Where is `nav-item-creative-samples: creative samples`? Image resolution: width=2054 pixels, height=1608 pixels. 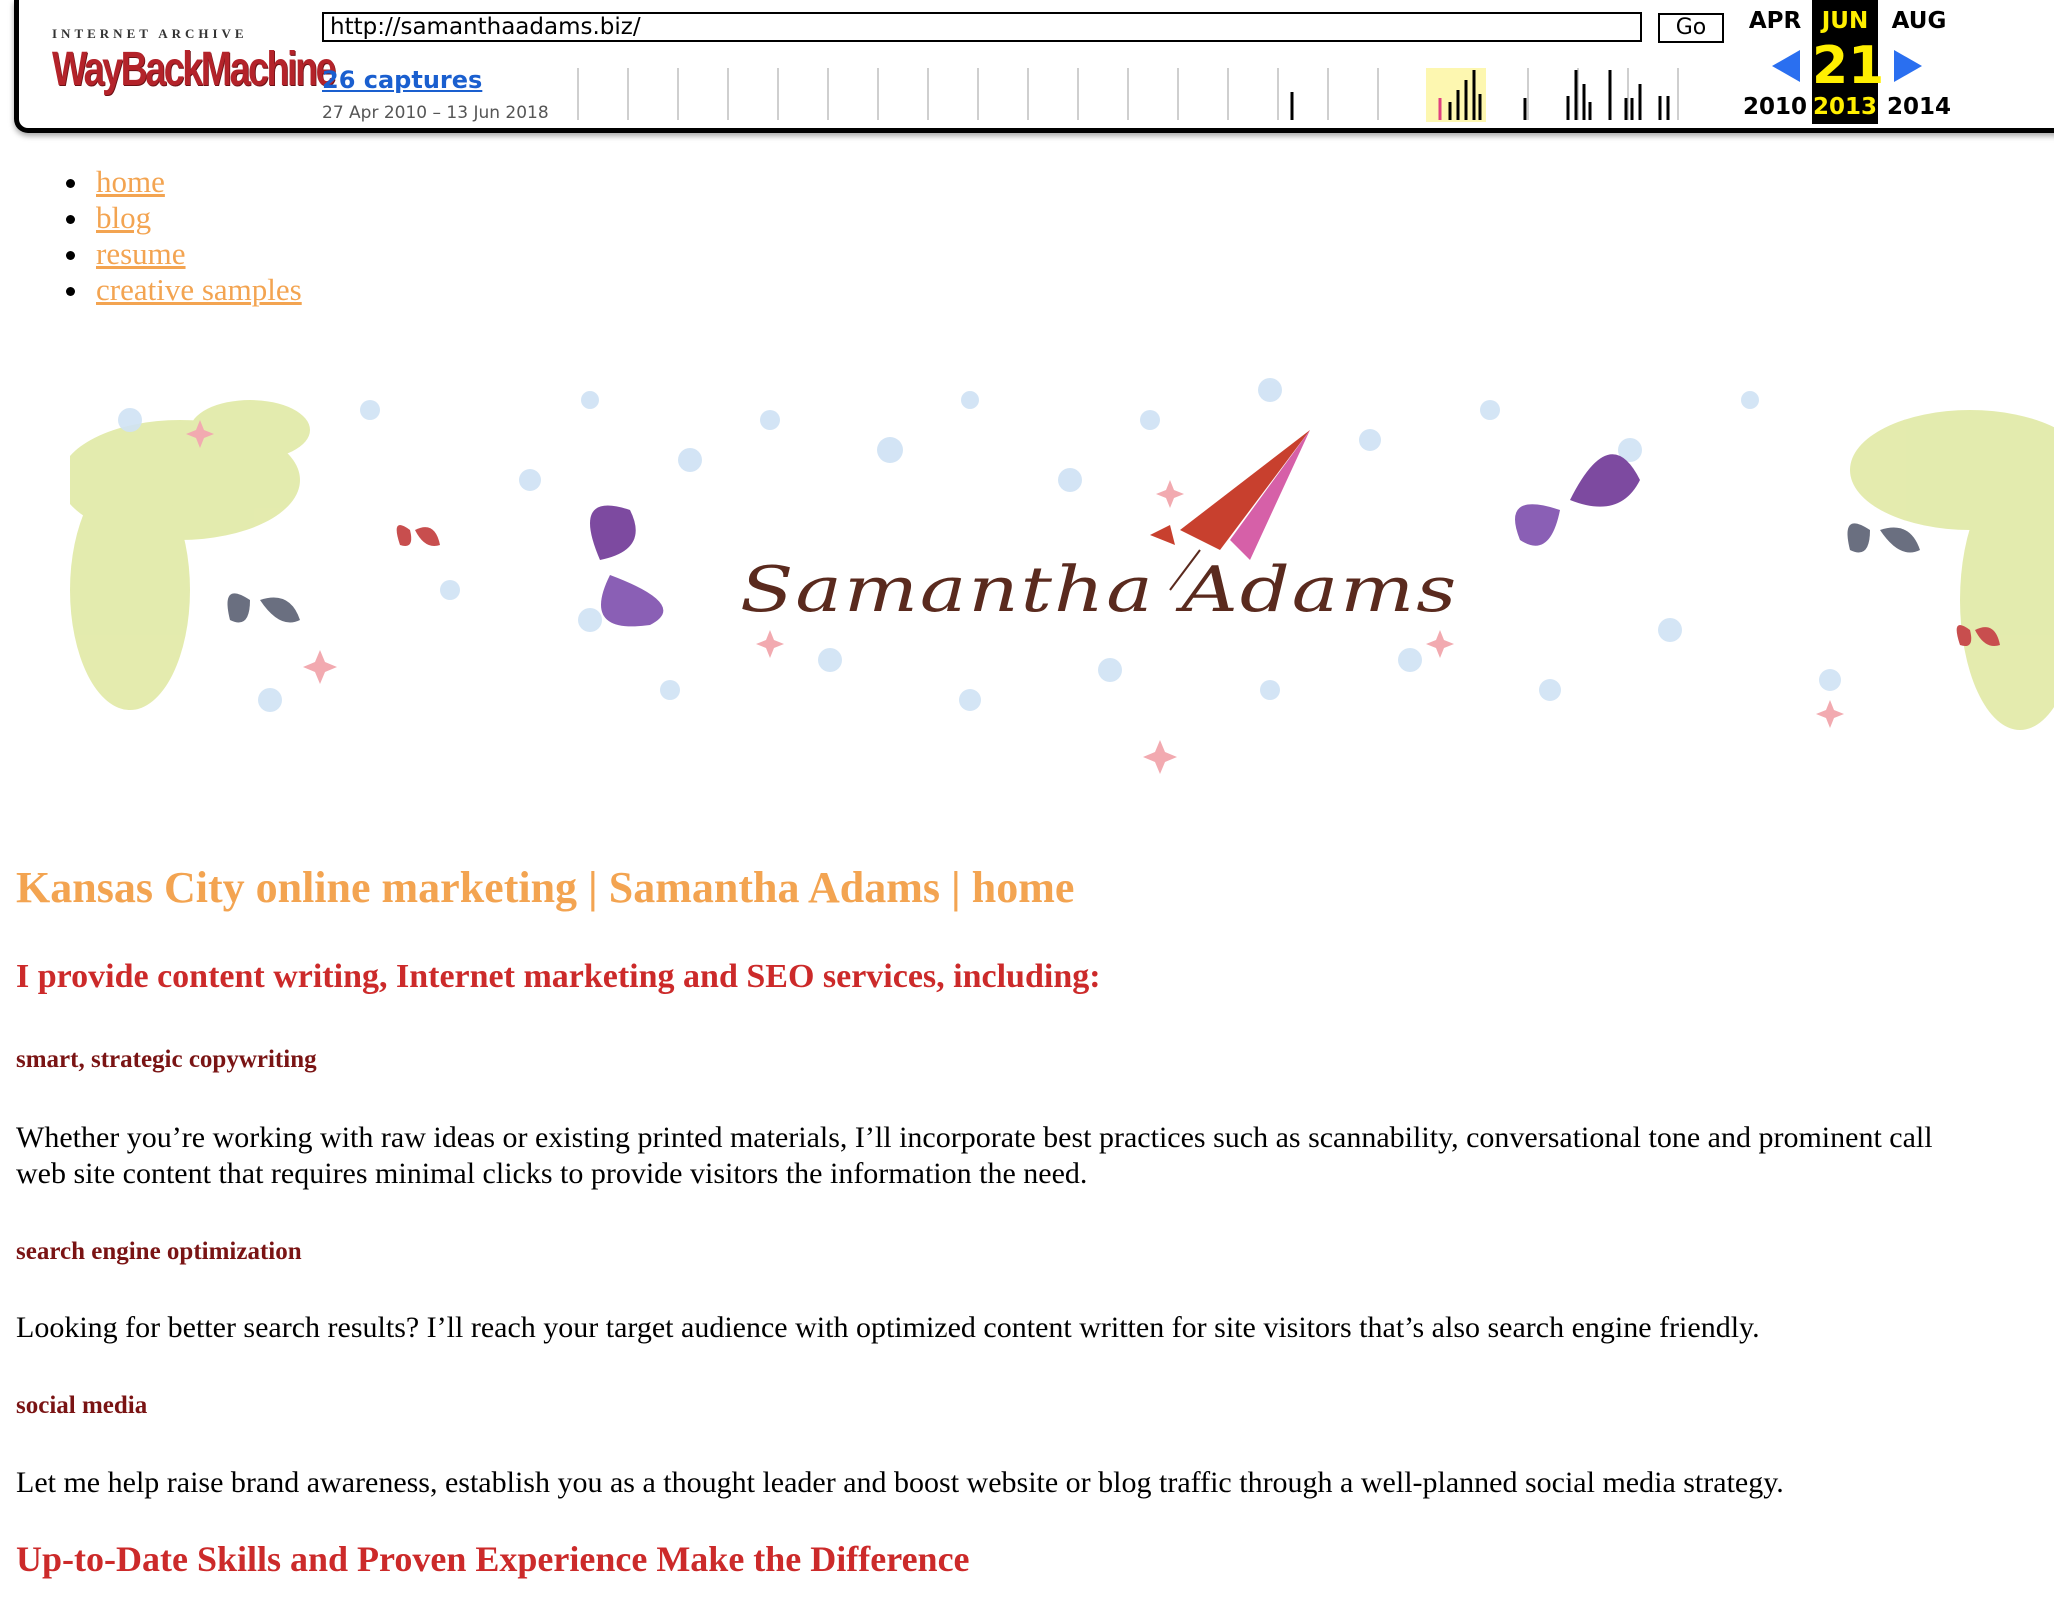
nav-item-creative-samples: creative samples is located at coordinates (179, 290).